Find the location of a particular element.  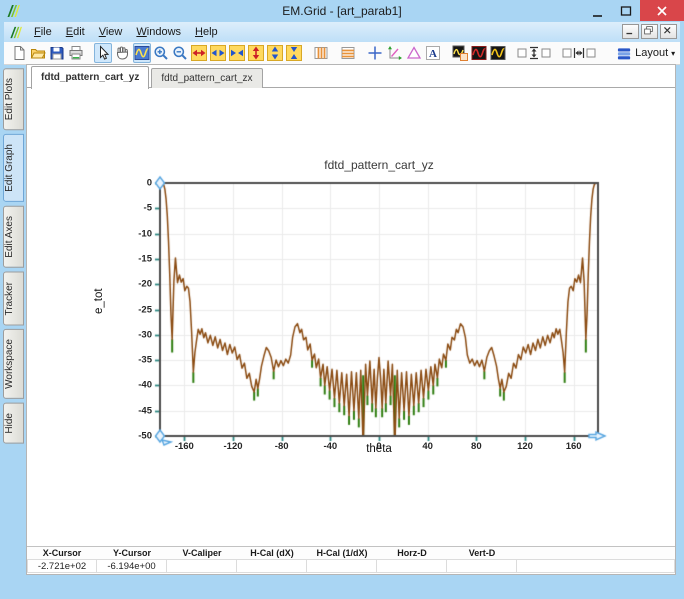

status-header-v-caliper: V-Caliper is located at coordinates (202, 553).